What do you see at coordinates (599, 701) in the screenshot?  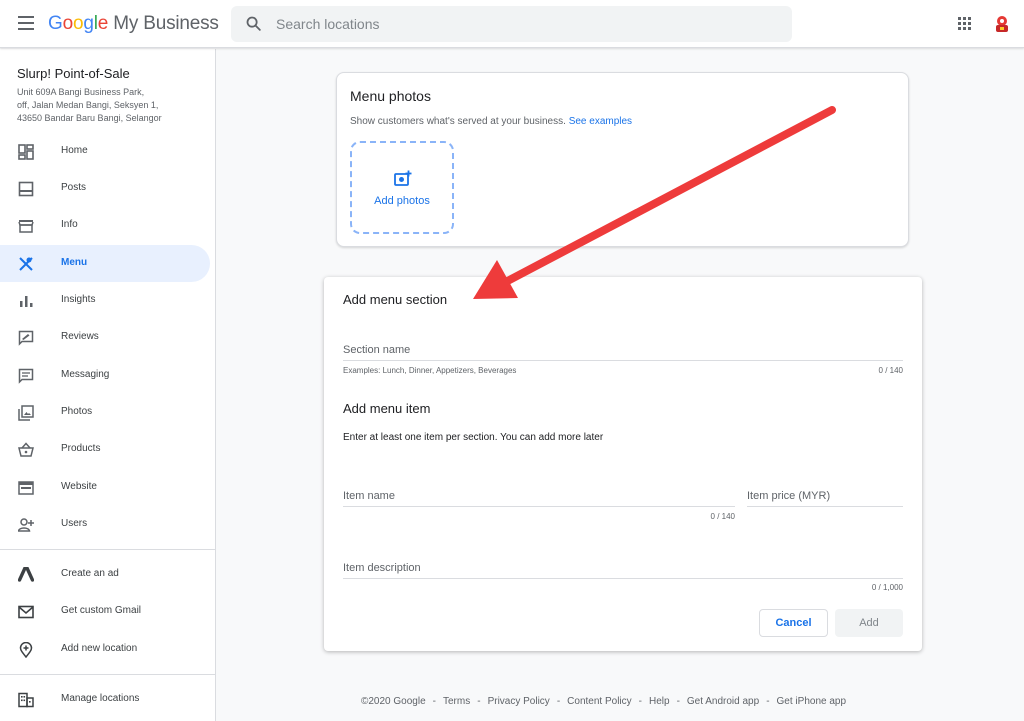 I see `footer-link-content-policy: Content Policy` at bounding box center [599, 701].